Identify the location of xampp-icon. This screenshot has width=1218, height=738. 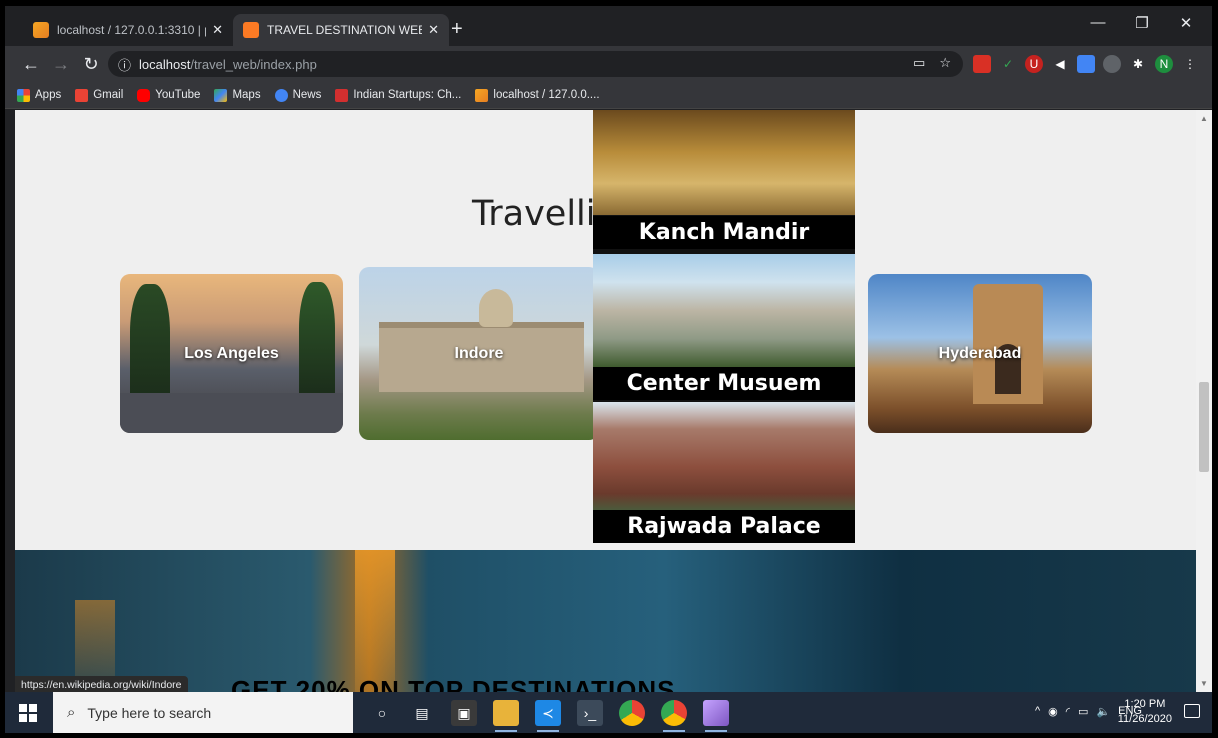
(251, 30).